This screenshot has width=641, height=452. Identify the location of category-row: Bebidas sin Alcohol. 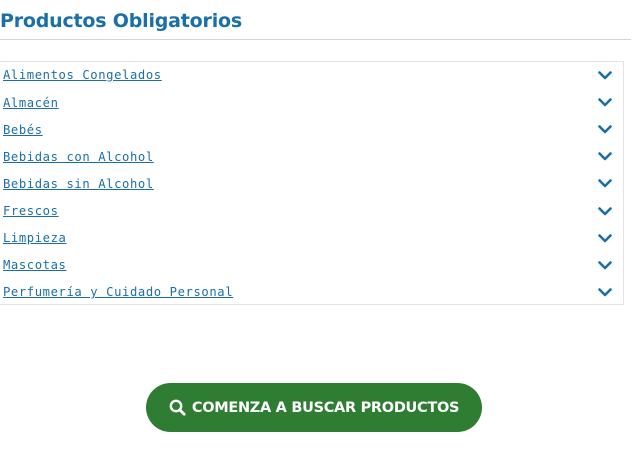
(311, 183).